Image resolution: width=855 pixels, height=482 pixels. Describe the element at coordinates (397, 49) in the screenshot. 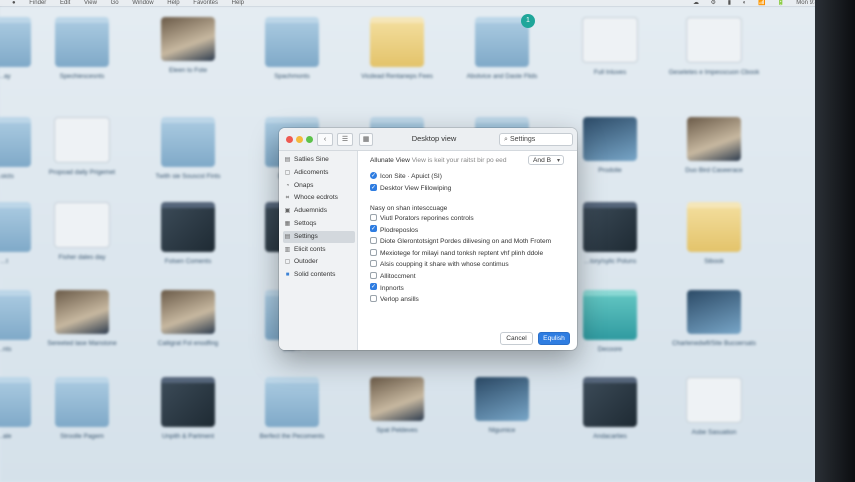

I see `desktop-item: Vicdead Rentaneps Fees` at that location.